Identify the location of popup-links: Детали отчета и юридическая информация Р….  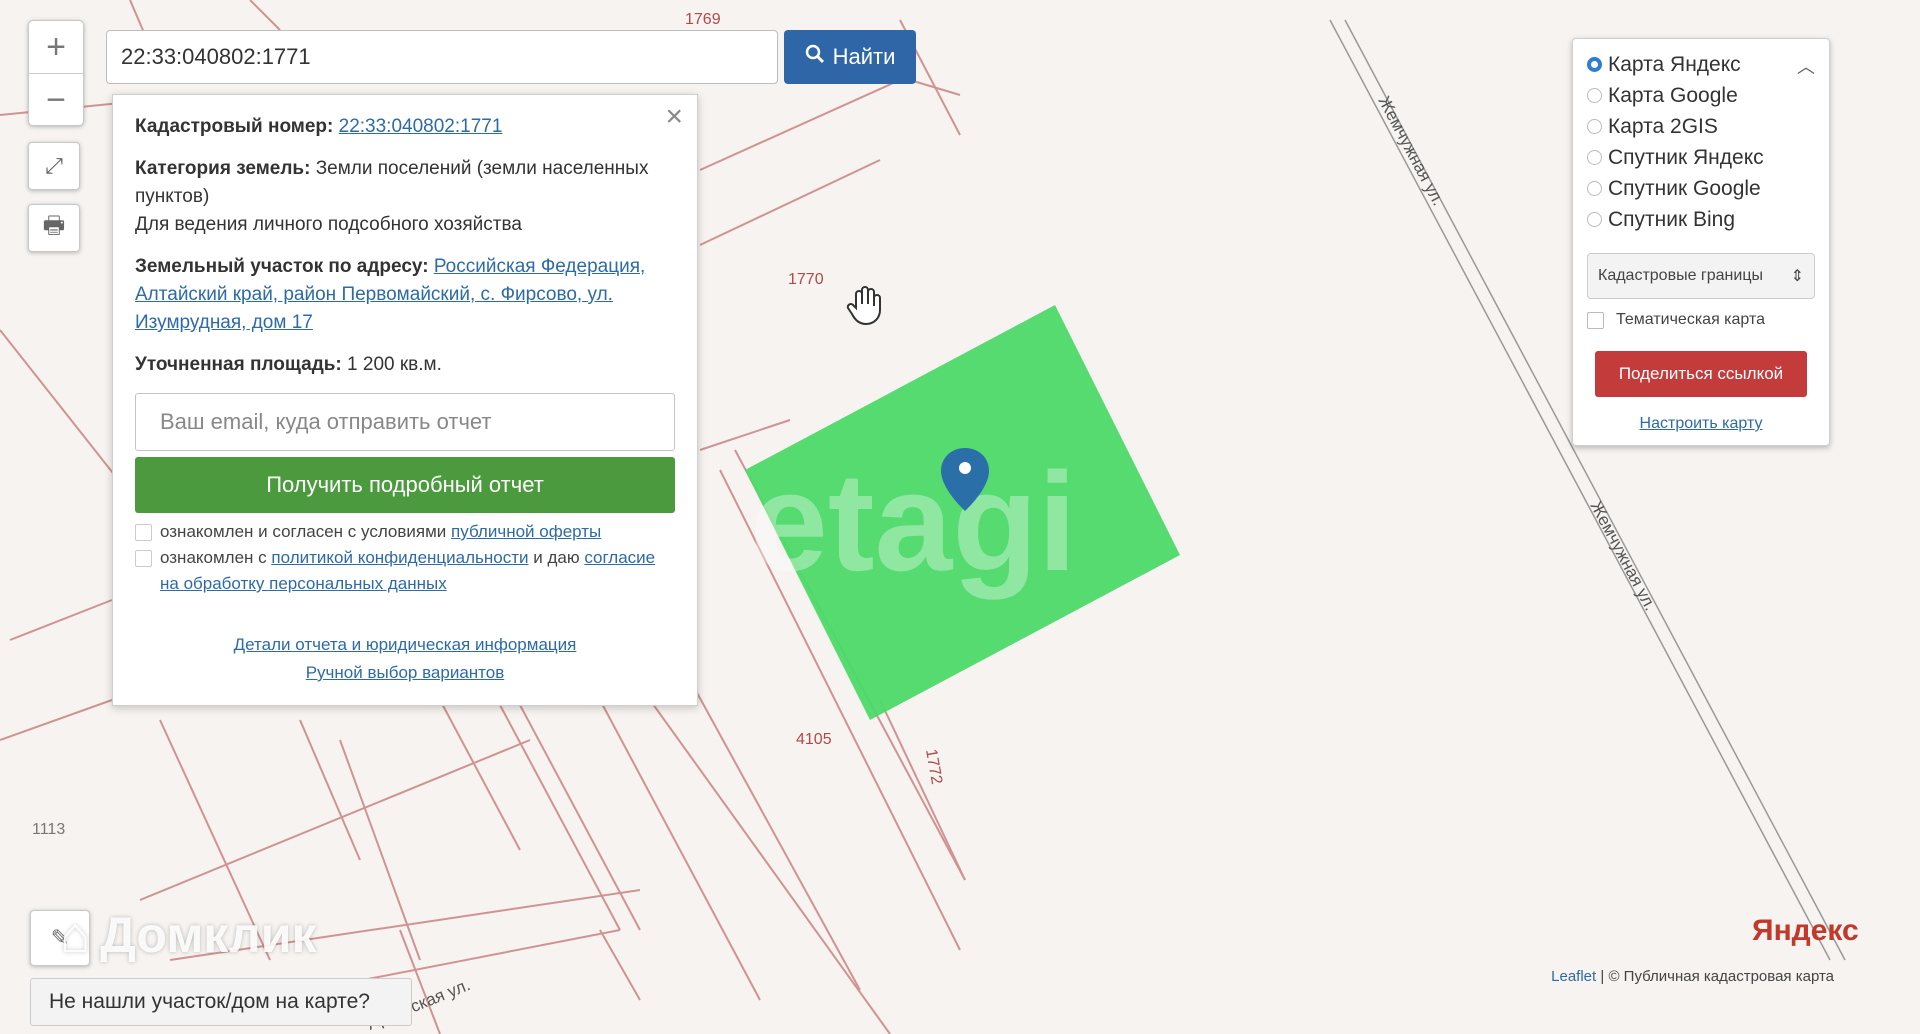
(405, 659).